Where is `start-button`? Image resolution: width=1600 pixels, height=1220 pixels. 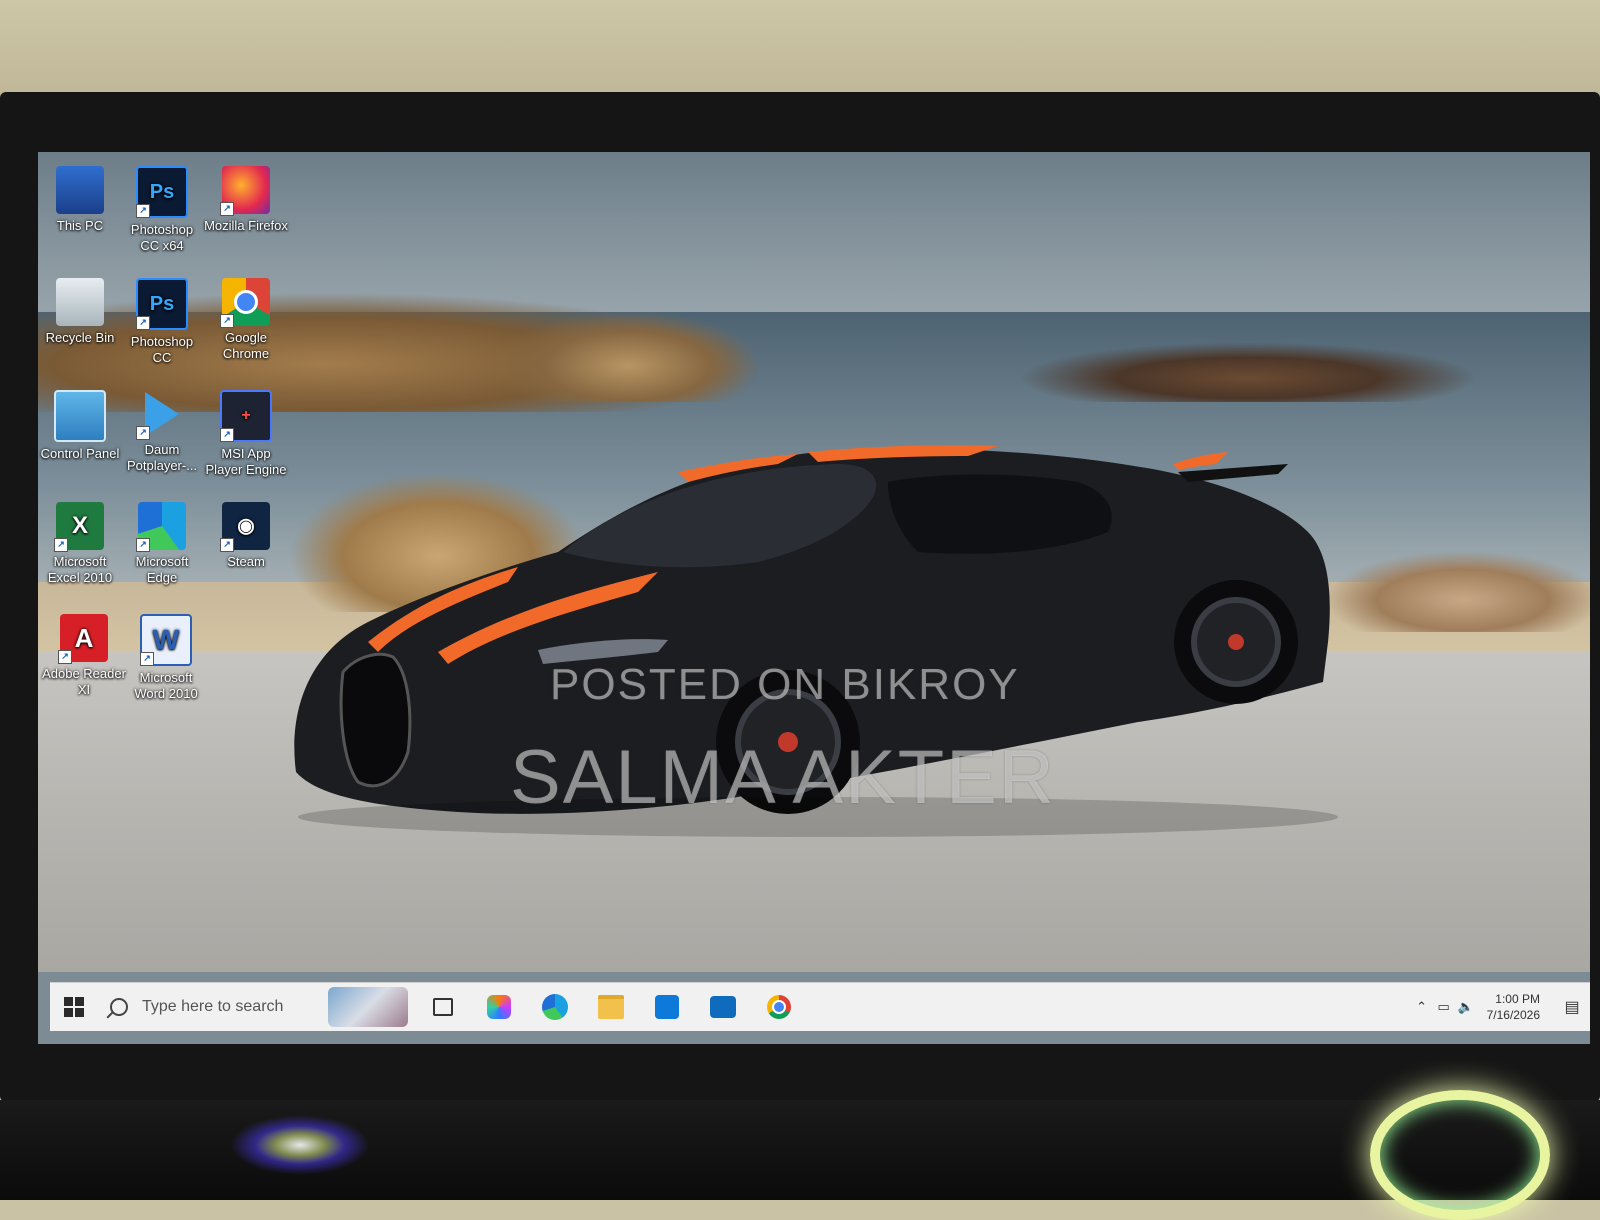 start-button is located at coordinates (74, 1007).